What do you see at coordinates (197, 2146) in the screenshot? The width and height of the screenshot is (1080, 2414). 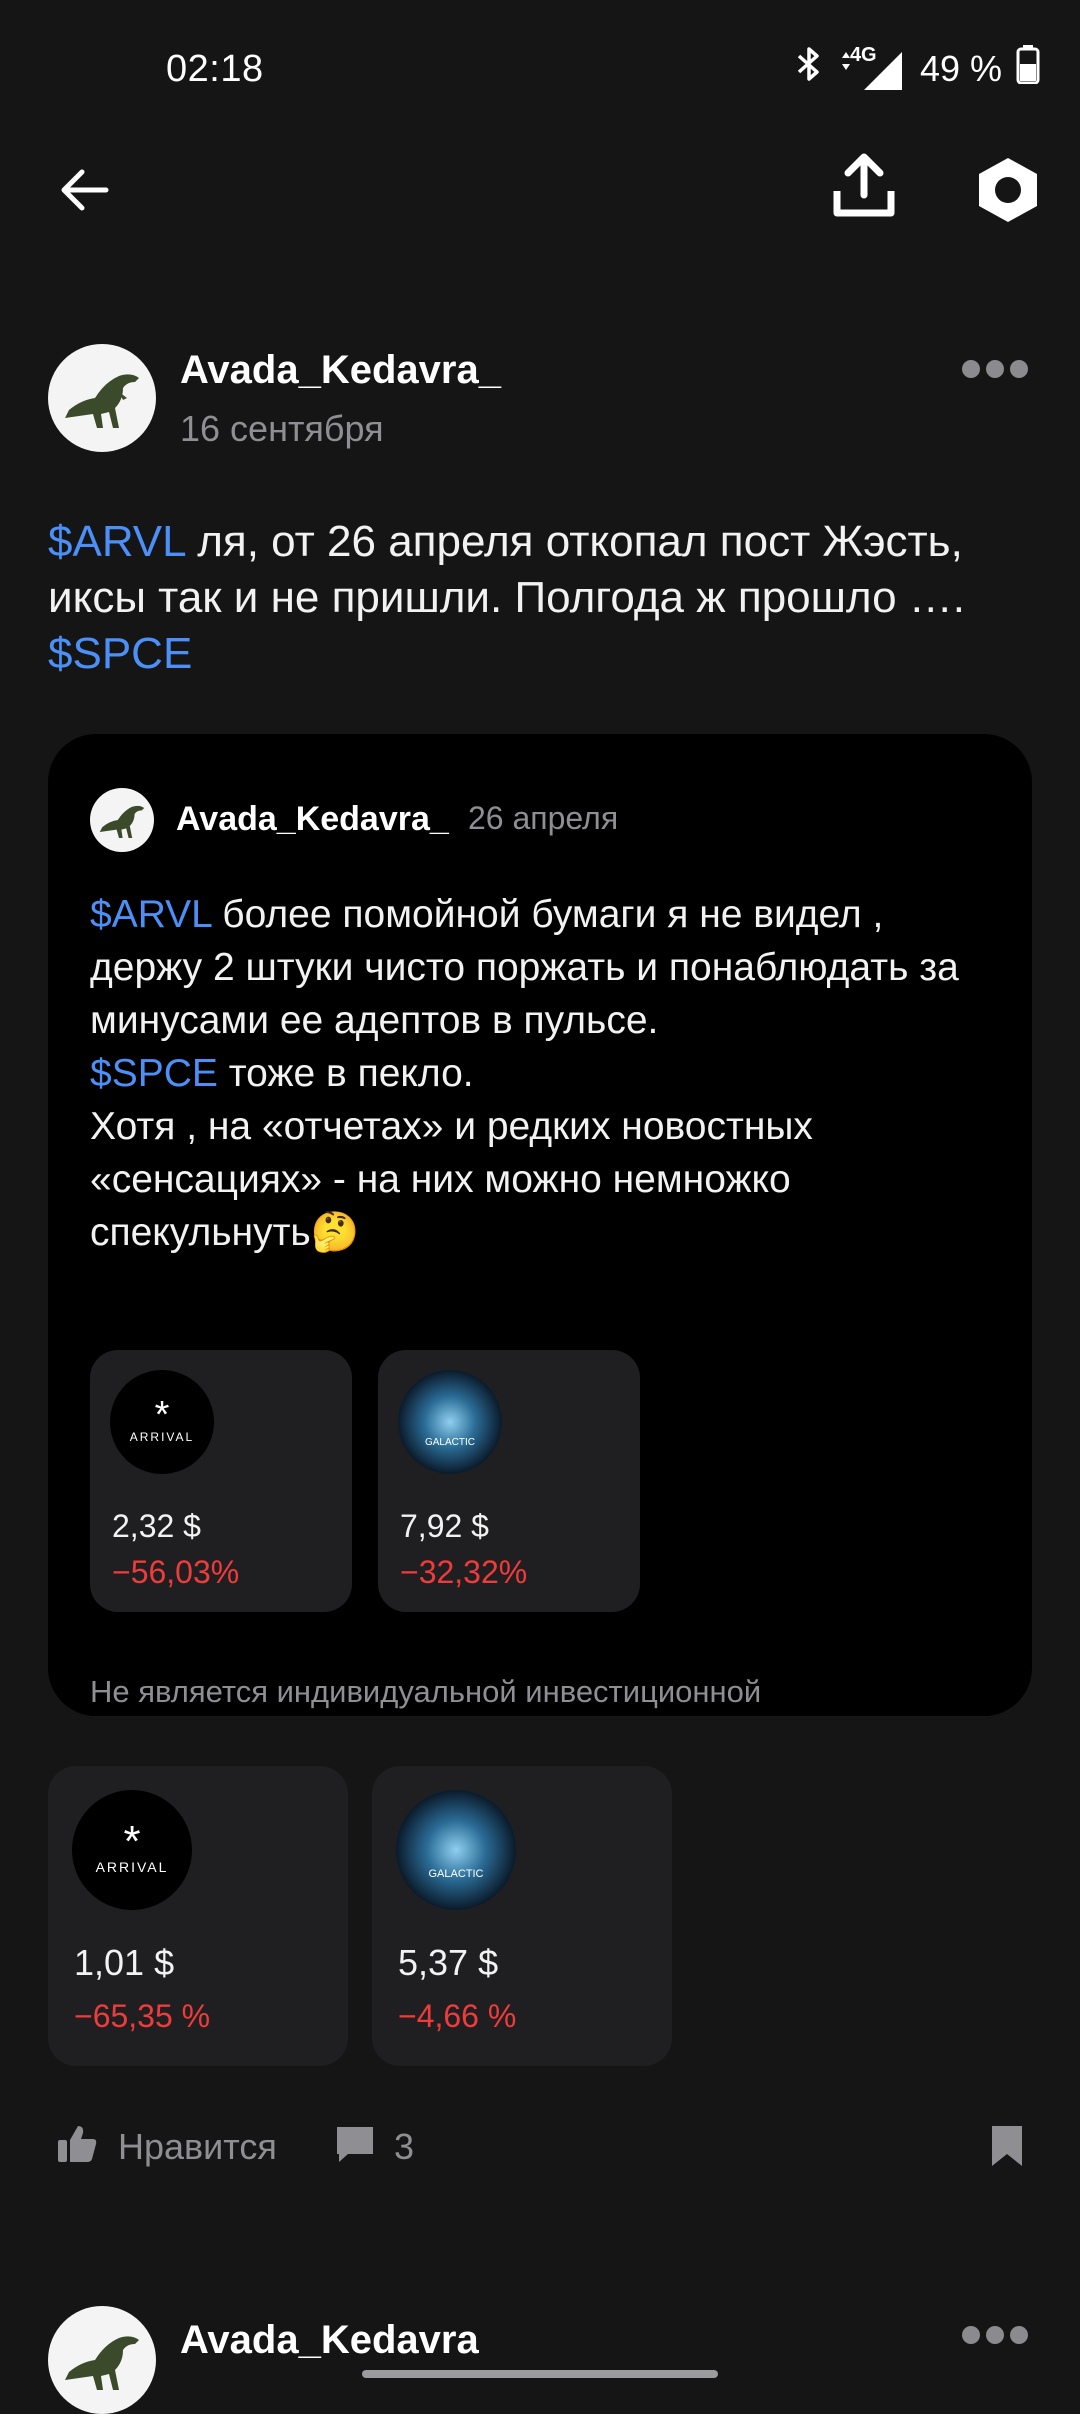 I see `like-label: Нравится` at bounding box center [197, 2146].